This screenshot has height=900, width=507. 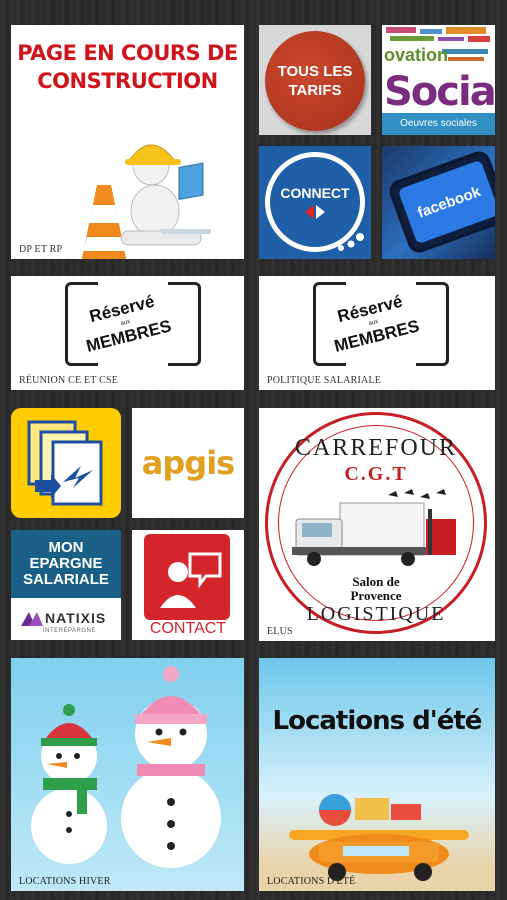 I want to click on contact-icon-box, so click(x=187, y=577).